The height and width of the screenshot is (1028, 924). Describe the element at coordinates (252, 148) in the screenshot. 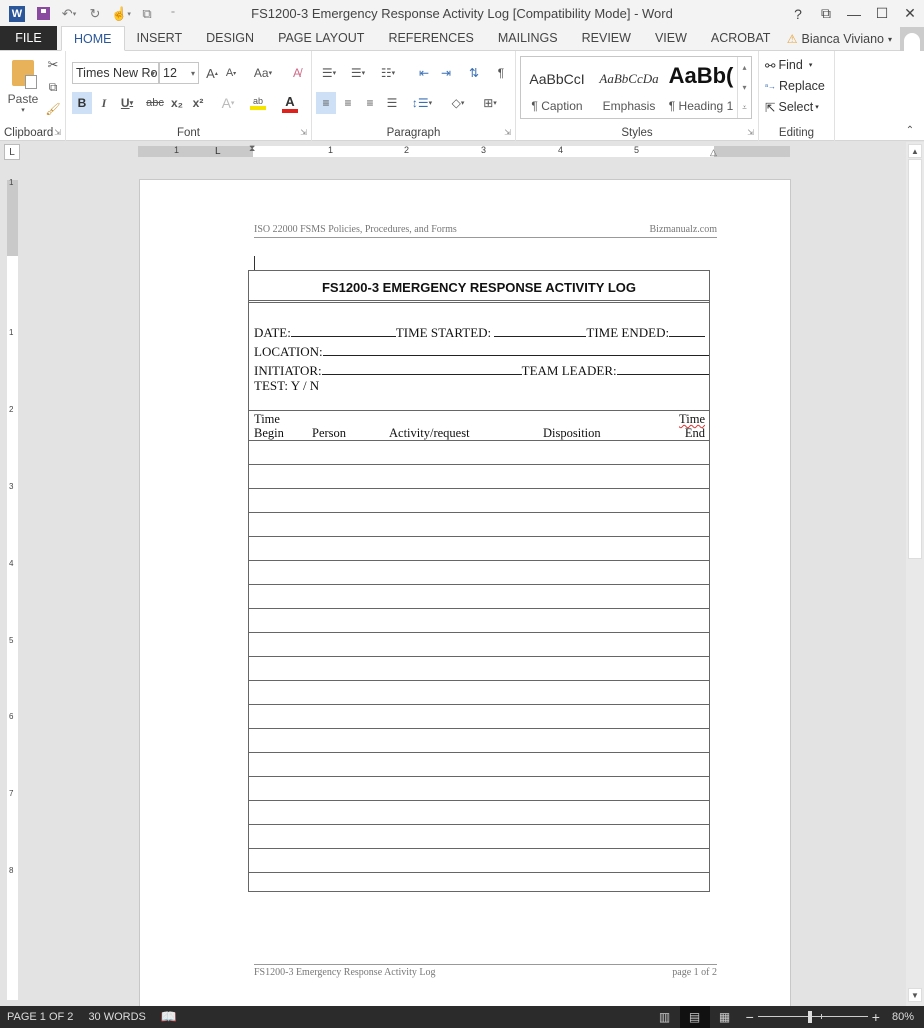

I see `left-indent-marker: ⧗` at that location.